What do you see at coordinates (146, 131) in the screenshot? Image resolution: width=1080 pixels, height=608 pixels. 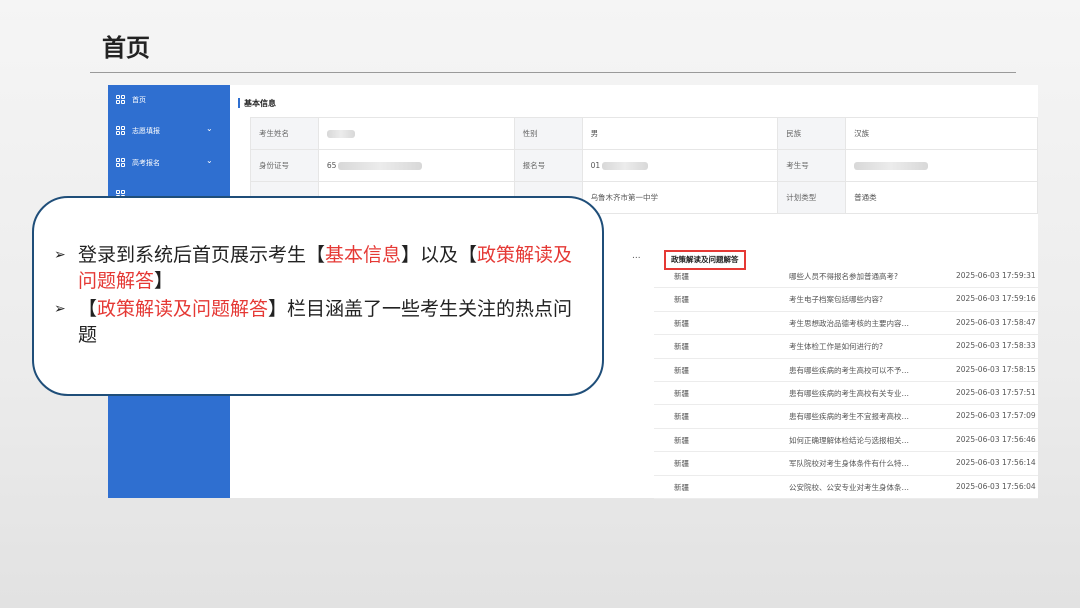 I see `sidebar-item-label: 志愿填报` at bounding box center [146, 131].